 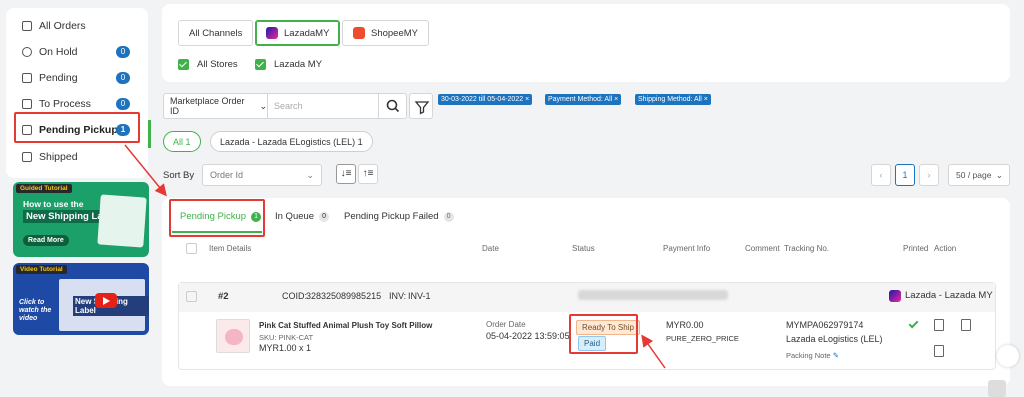 I want to click on filter-chip-date: 30-03-2022 till 05-04-2022 ×, so click(x=485, y=99).